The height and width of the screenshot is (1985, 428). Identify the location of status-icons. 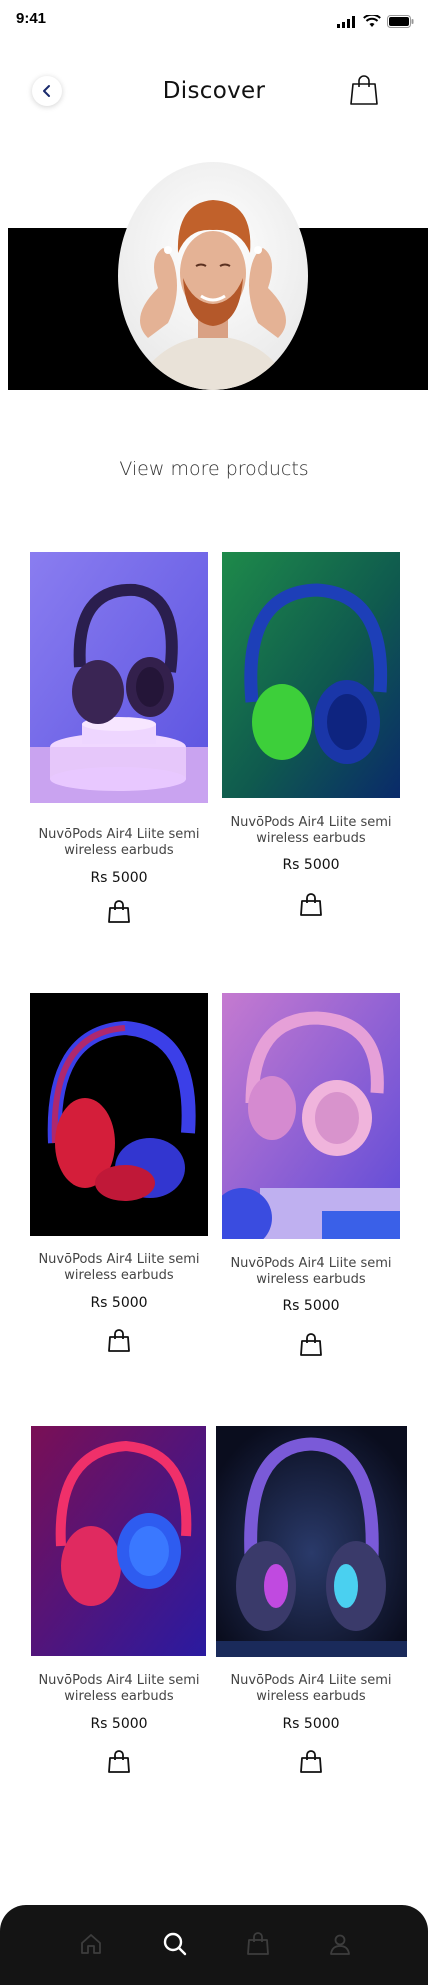
(375, 21).